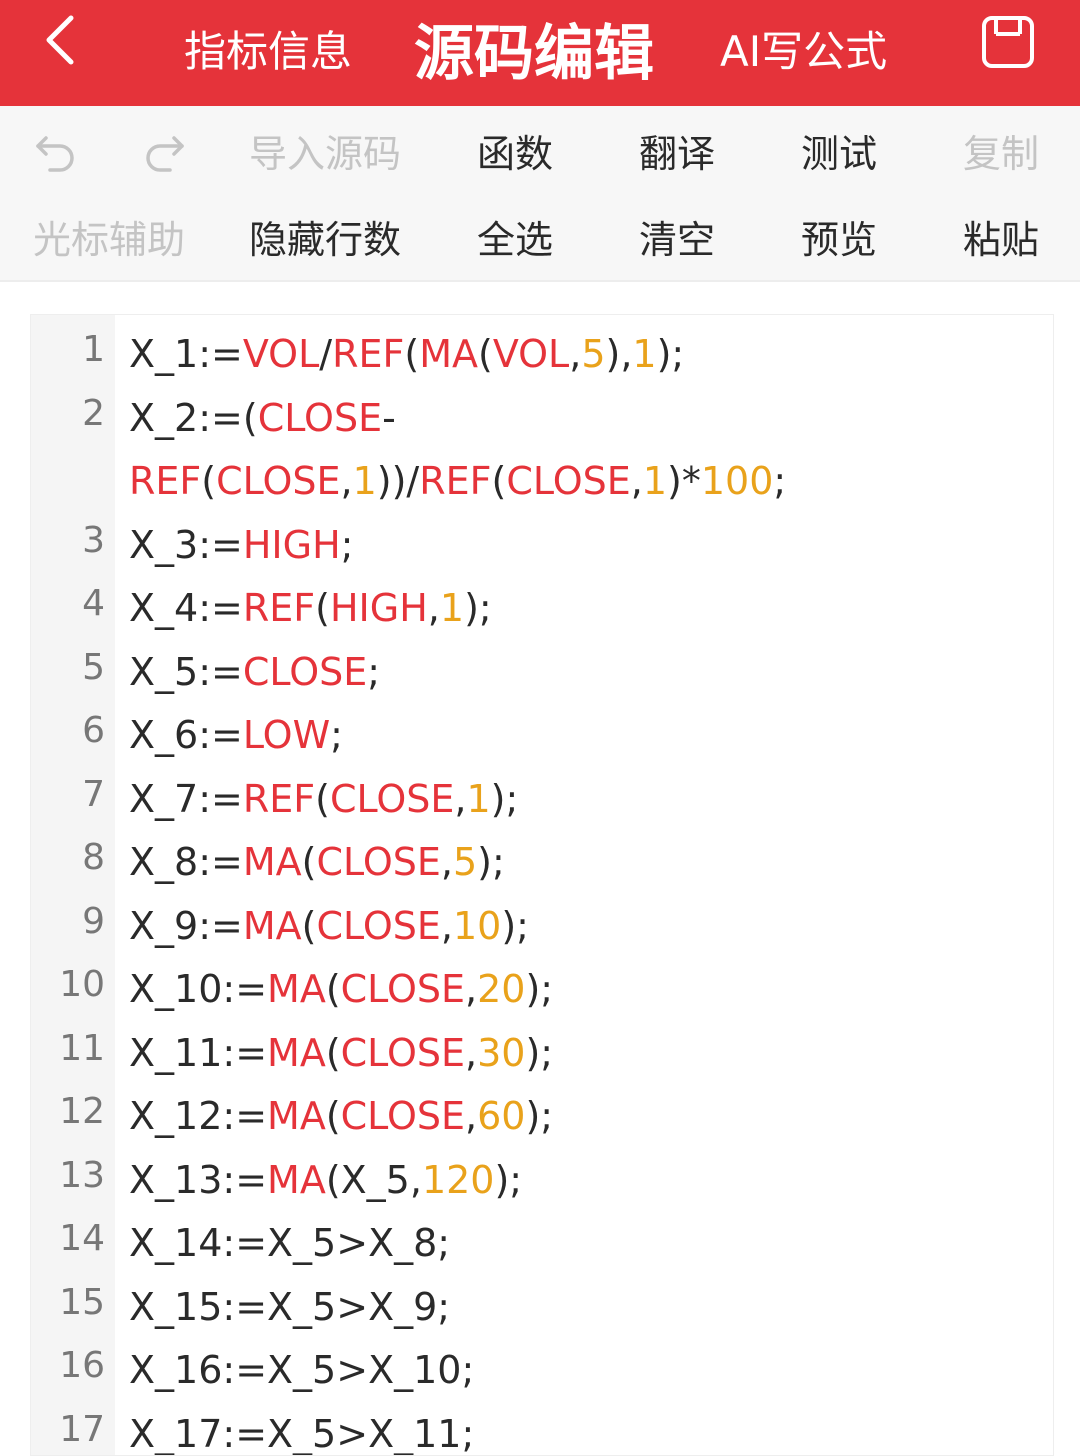 Image resolution: width=1080 pixels, height=1456 pixels. I want to click on line-number: 6, so click(68, 730).